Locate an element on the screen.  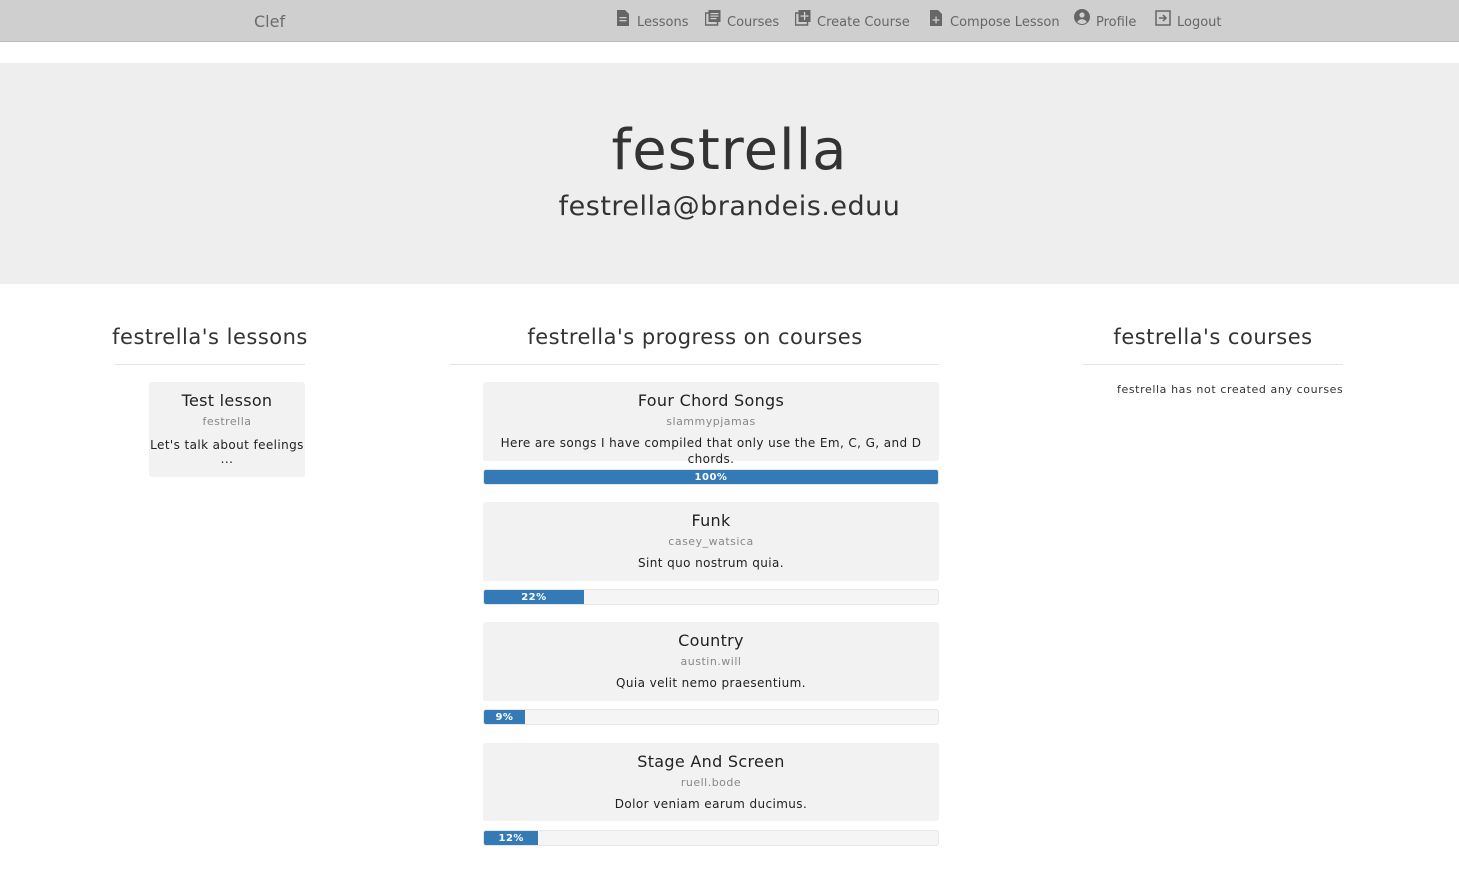
nav-create-course: Create Course is located at coordinates (852, 21).